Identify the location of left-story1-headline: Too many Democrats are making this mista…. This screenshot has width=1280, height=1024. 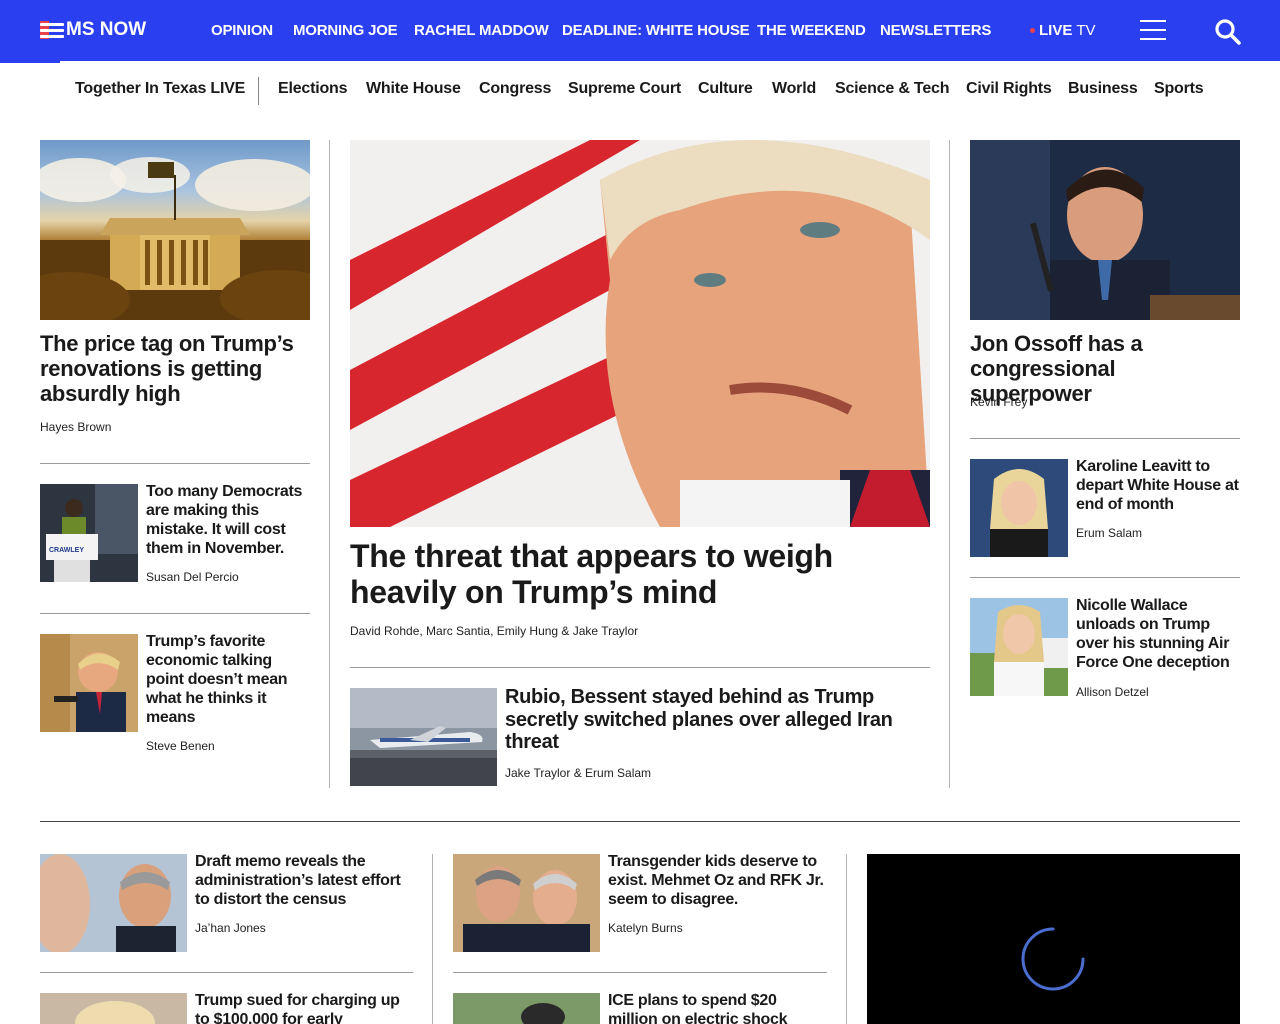
(230, 520).